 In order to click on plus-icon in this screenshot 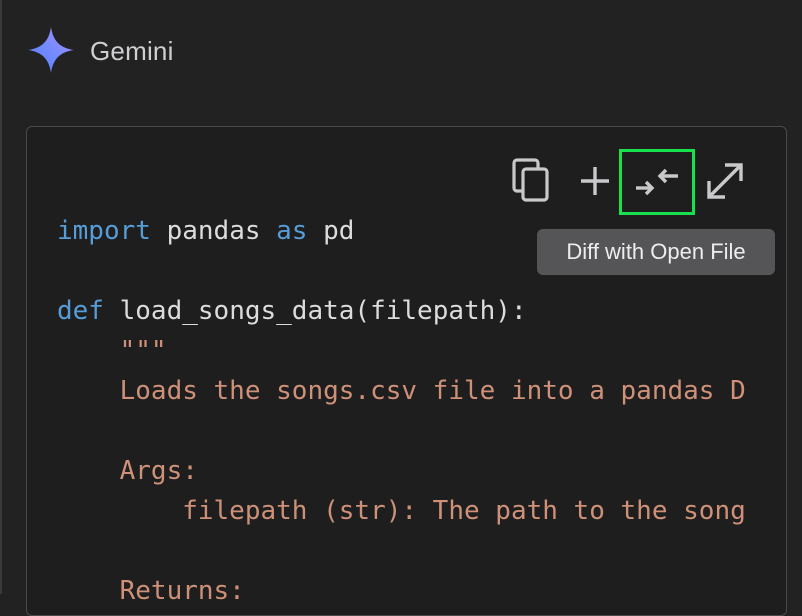, I will do `click(595, 181)`.